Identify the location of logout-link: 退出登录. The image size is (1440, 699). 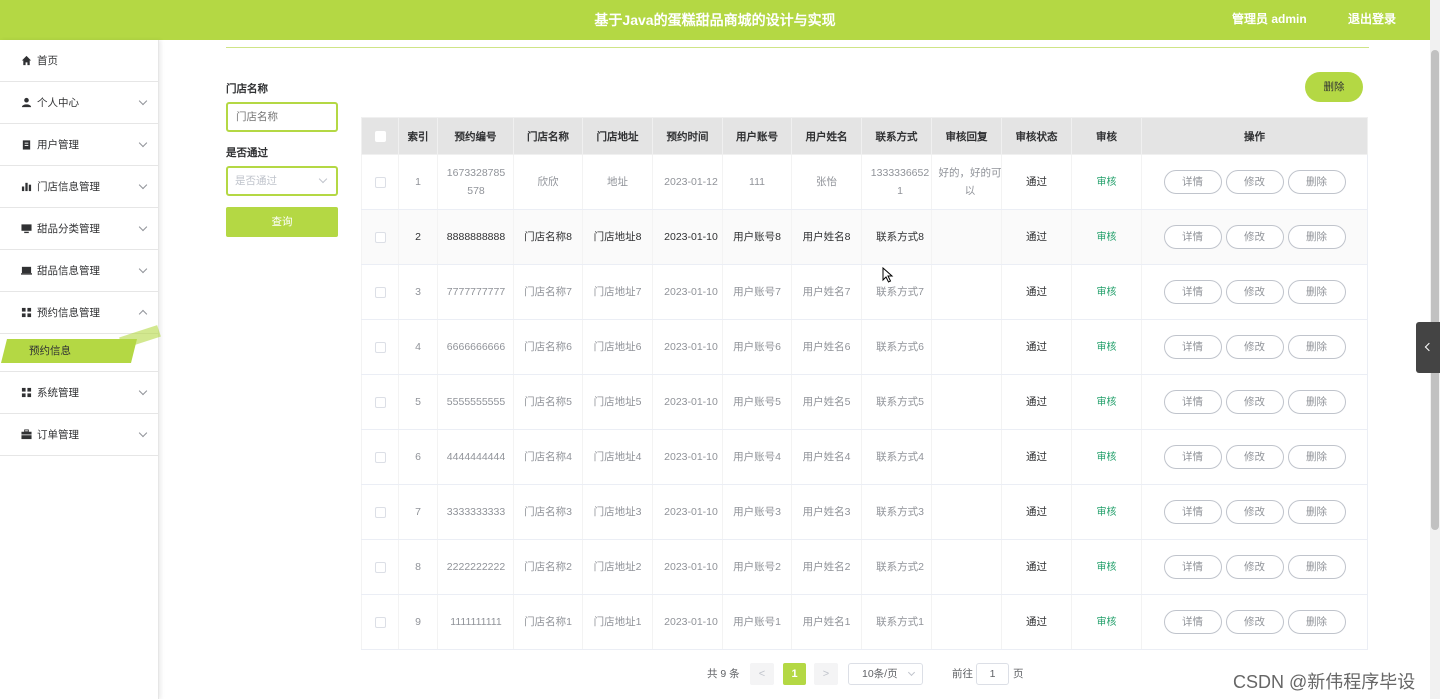
(1372, 19).